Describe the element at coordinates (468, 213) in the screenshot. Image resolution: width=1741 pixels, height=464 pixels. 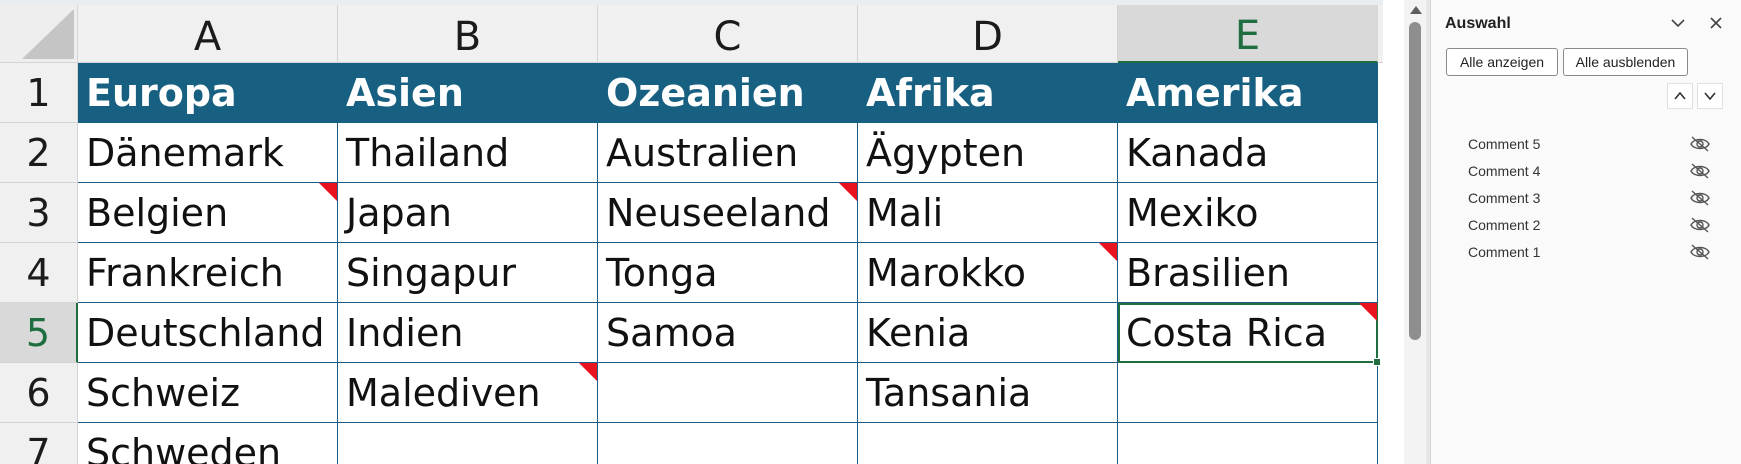
I see `cell-b3: Japan` at that location.